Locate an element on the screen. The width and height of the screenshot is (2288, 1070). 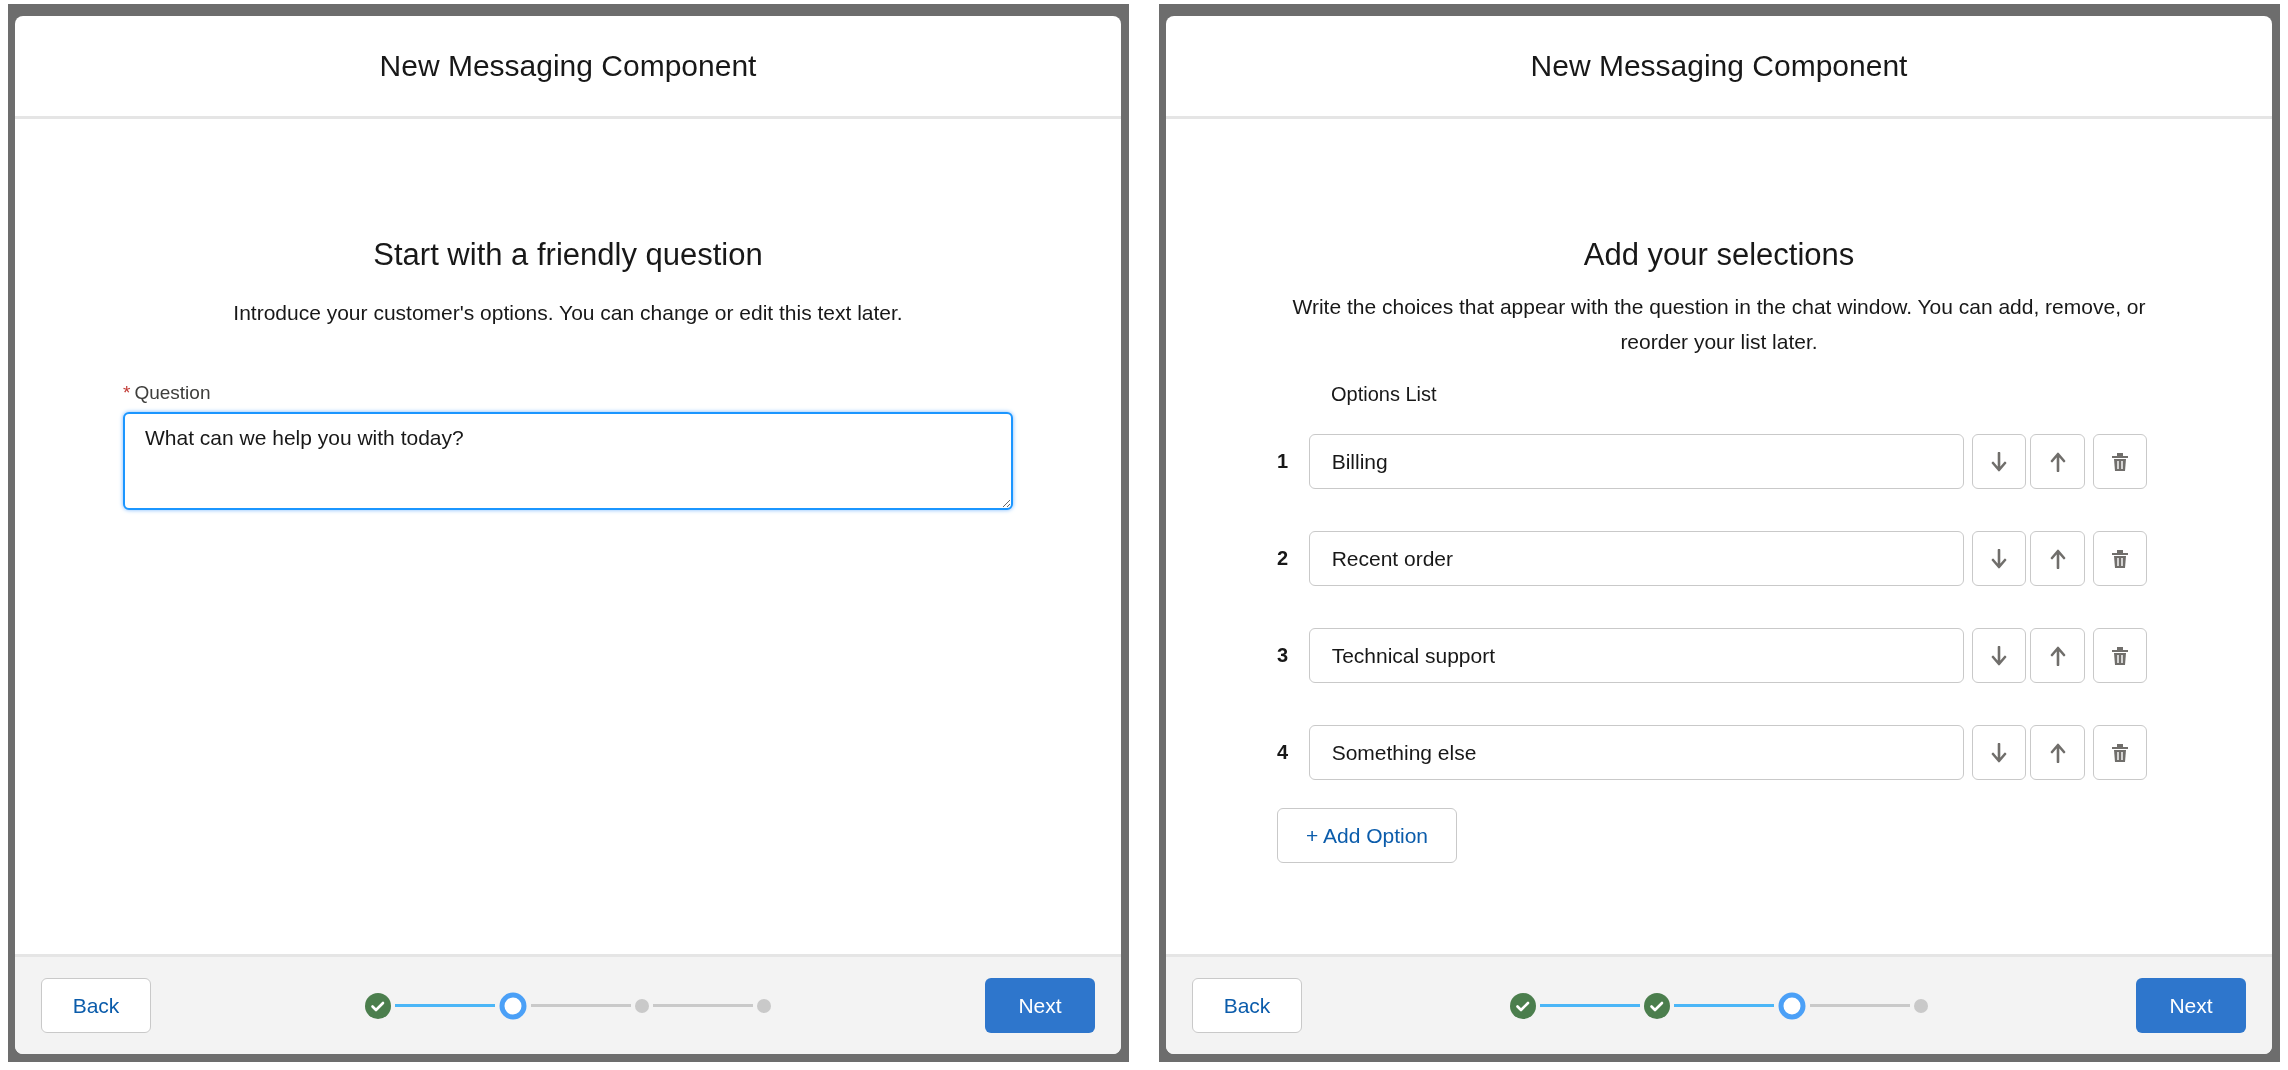
option-number: 2 is located at coordinates (1283, 558).